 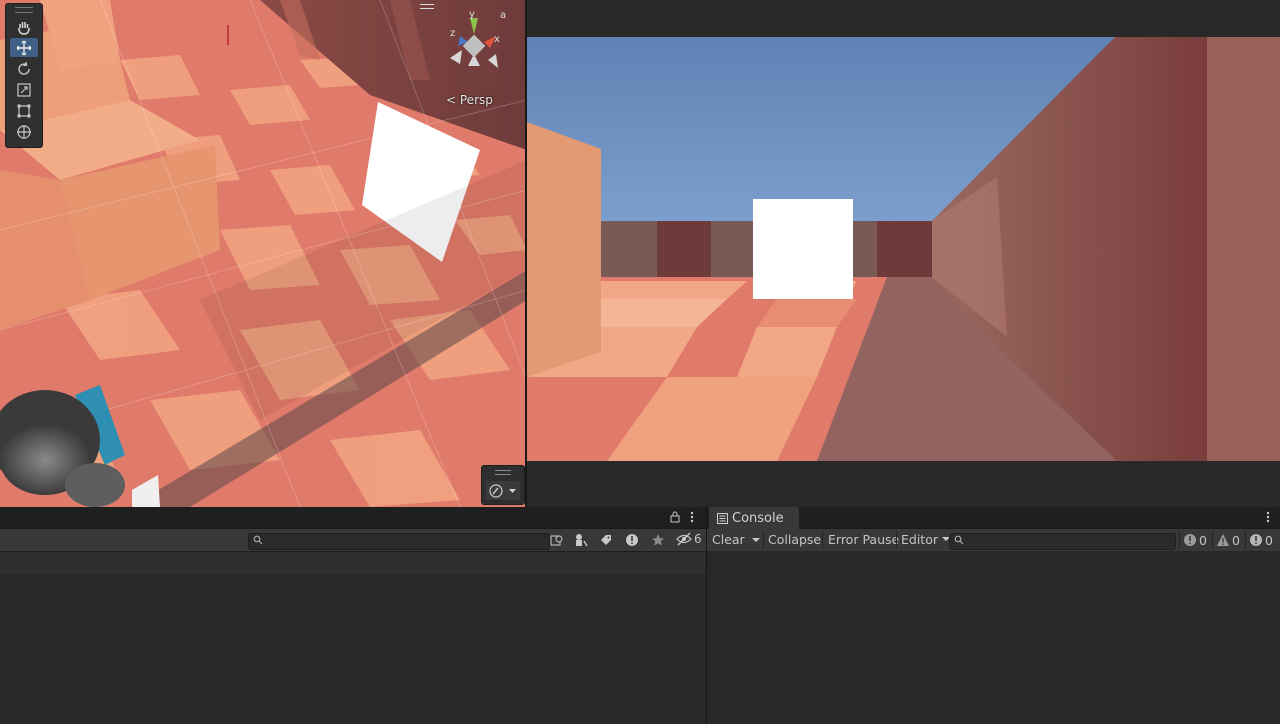 What do you see at coordinates (903, 484) in the screenshot?
I see `game-view-footer` at bounding box center [903, 484].